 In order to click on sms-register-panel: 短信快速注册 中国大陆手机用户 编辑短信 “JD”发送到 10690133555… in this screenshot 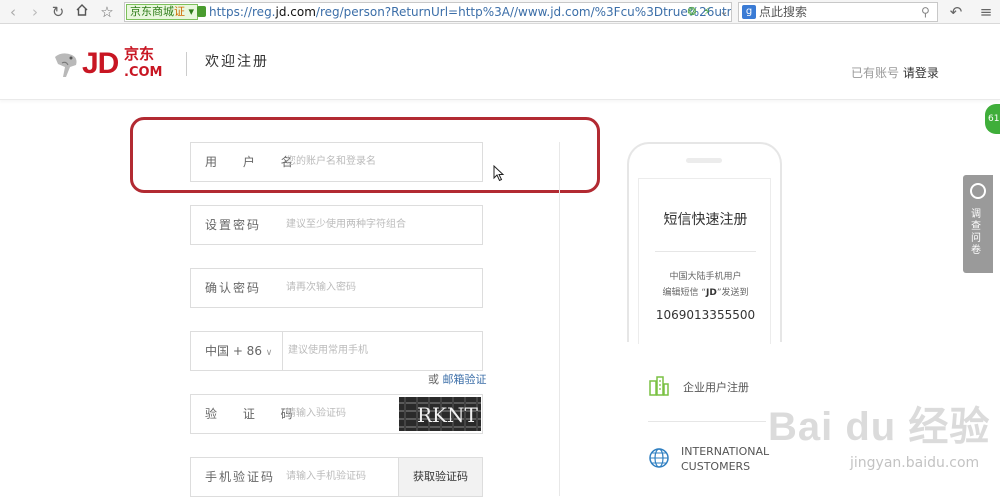, I will do `click(704, 243)`.